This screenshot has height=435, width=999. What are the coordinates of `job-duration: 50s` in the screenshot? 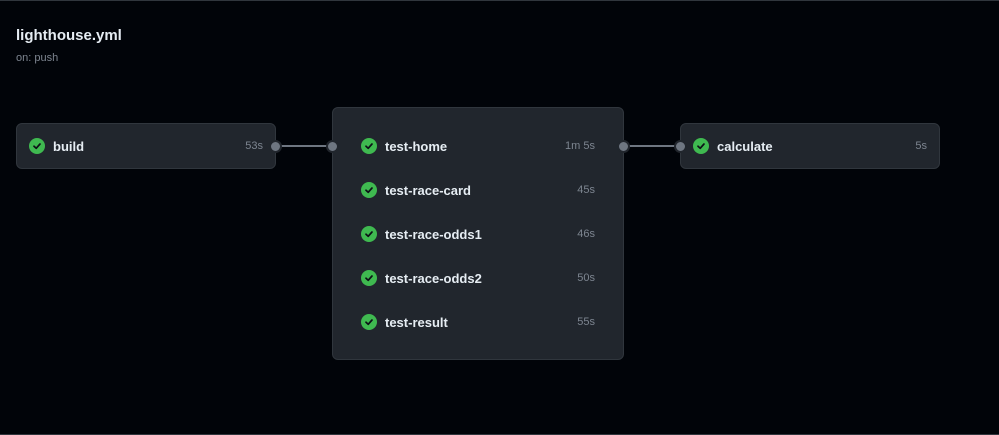 It's located at (586, 278).